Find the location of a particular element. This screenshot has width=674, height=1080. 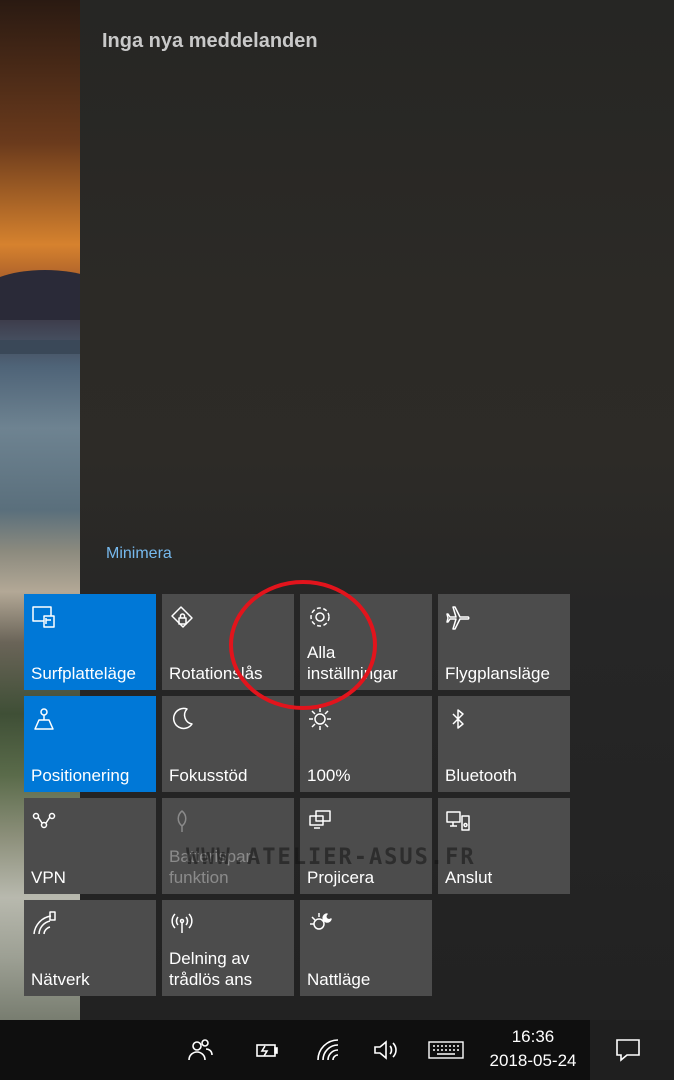

taskbar: 16:36 2018-05-24 is located at coordinates (337, 1050).